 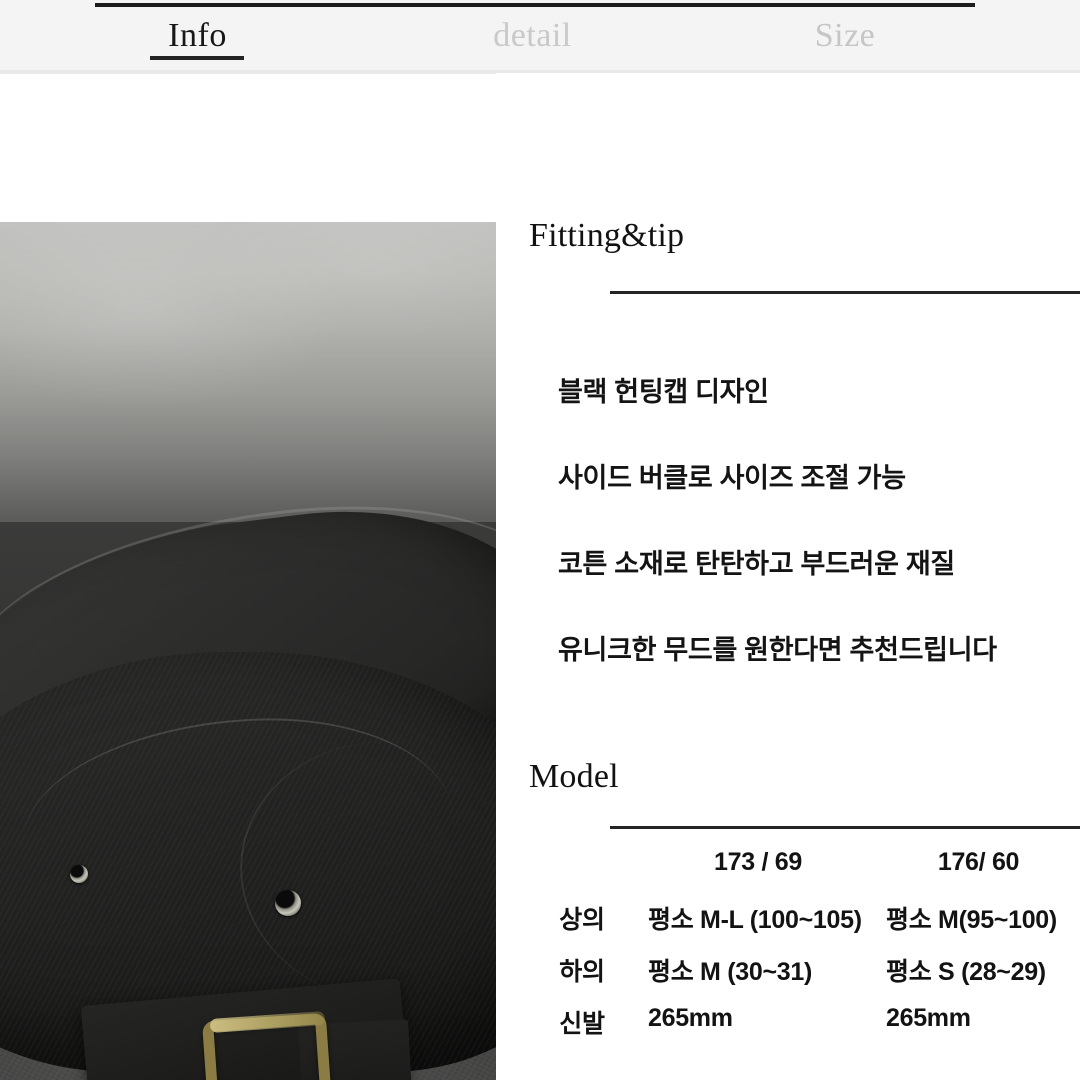 What do you see at coordinates (777, 650) in the screenshot?
I see `fitting-bullet: 유니크한 무드를 원한다면 추천드립니다` at bounding box center [777, 650].